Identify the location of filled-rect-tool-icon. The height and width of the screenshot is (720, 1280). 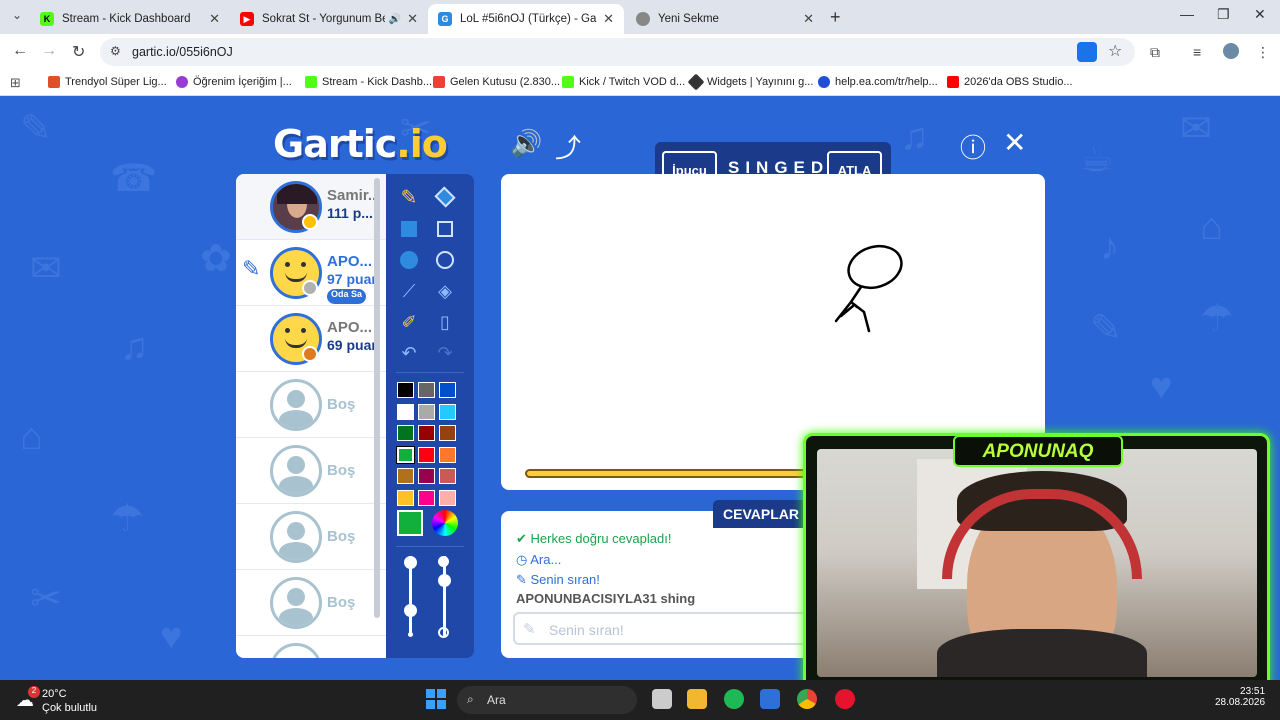
(409, 229).